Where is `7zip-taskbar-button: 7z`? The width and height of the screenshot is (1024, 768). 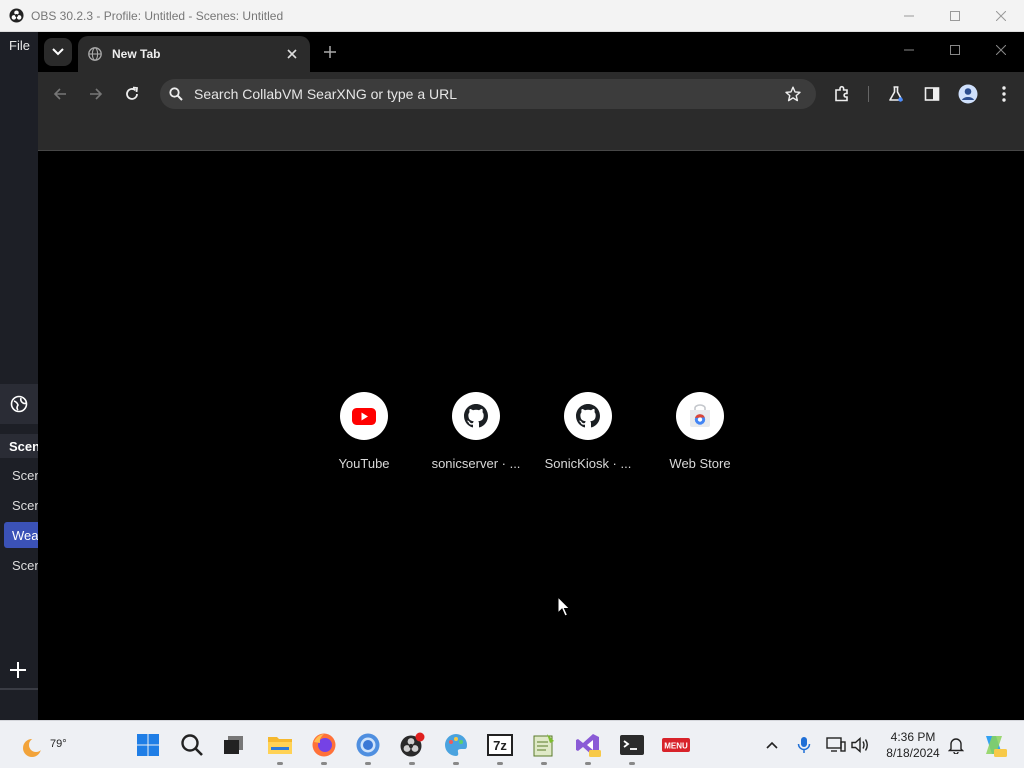 7zip-taskbar-button: 7z is located at coordinates (500, 747).